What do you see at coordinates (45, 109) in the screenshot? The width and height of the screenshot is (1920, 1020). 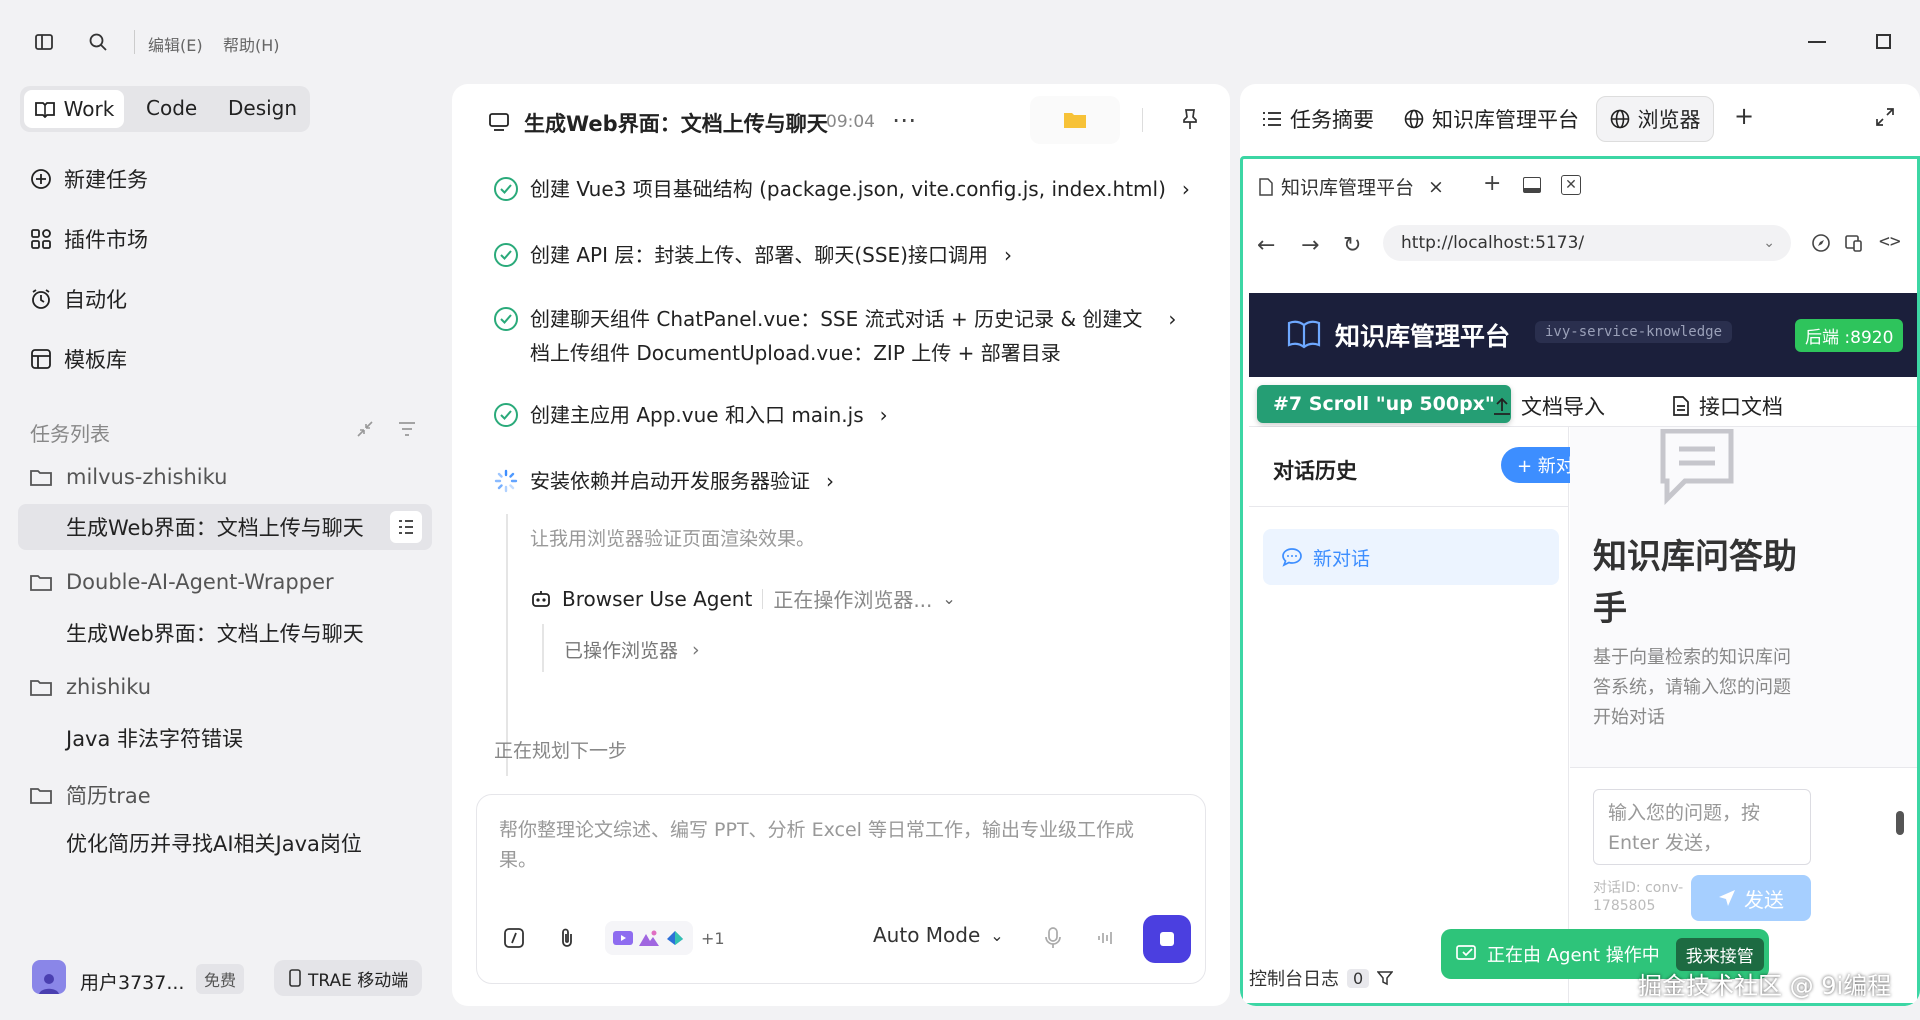 I see `book-icon` at bounding box center [45, 109].